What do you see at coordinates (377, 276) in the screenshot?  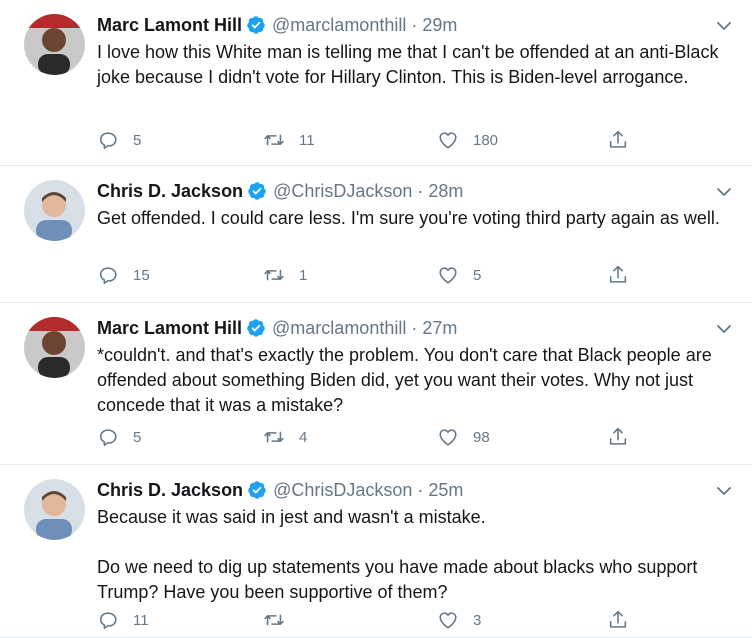 I see `tweet-actions: 15 1 5` at bounding box center [377, 276].